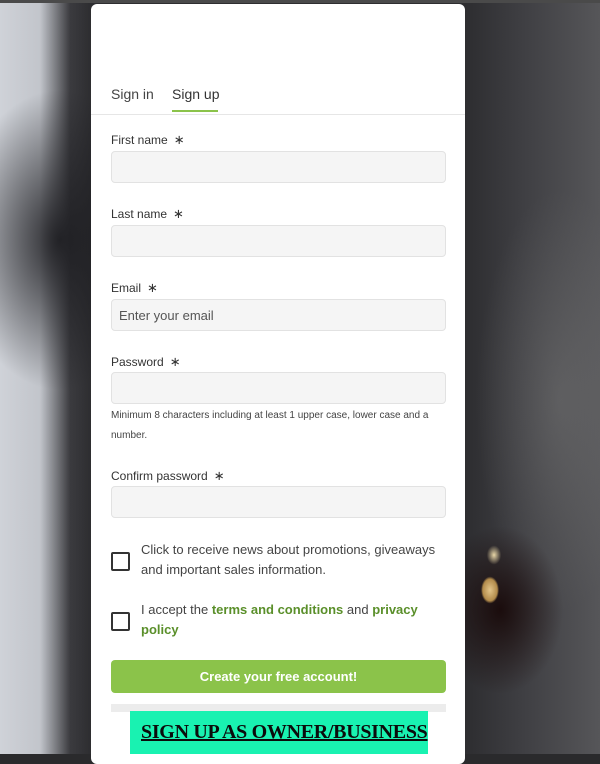 This screenshot has width=600, height=764. I want to click on terms-checkbox, so click(120, 621).